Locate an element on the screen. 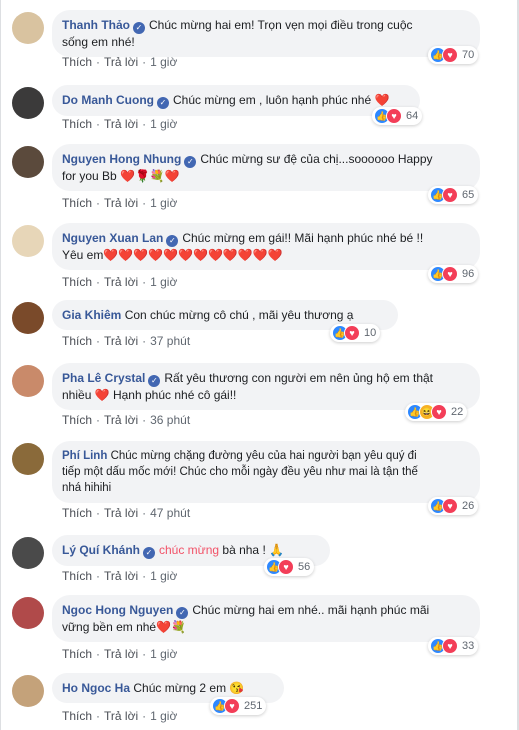 This screenshot has height=730, width=519. comment-text: Chúc mừng sư đệ của chị...soooooo Happy is located at coordinates (316, 159).